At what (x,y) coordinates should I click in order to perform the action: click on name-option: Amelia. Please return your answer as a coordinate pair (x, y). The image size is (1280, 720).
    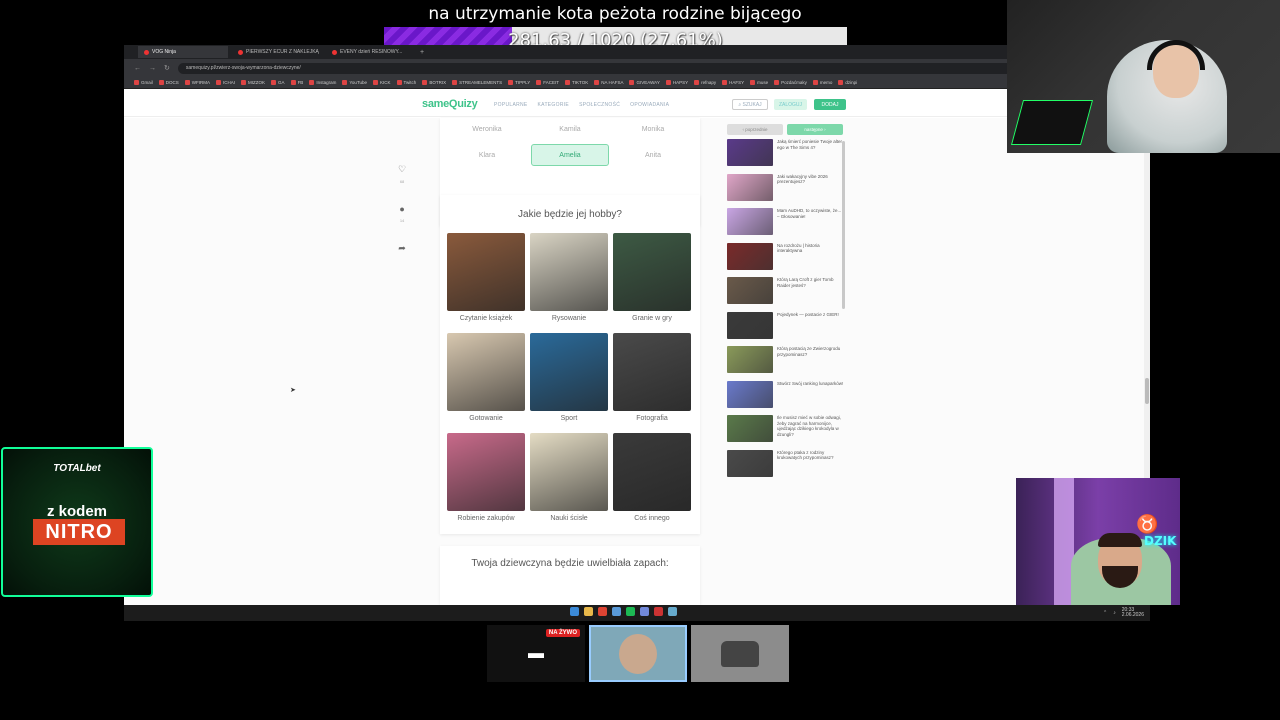
    Looking at the image, I should click on (570, 155).